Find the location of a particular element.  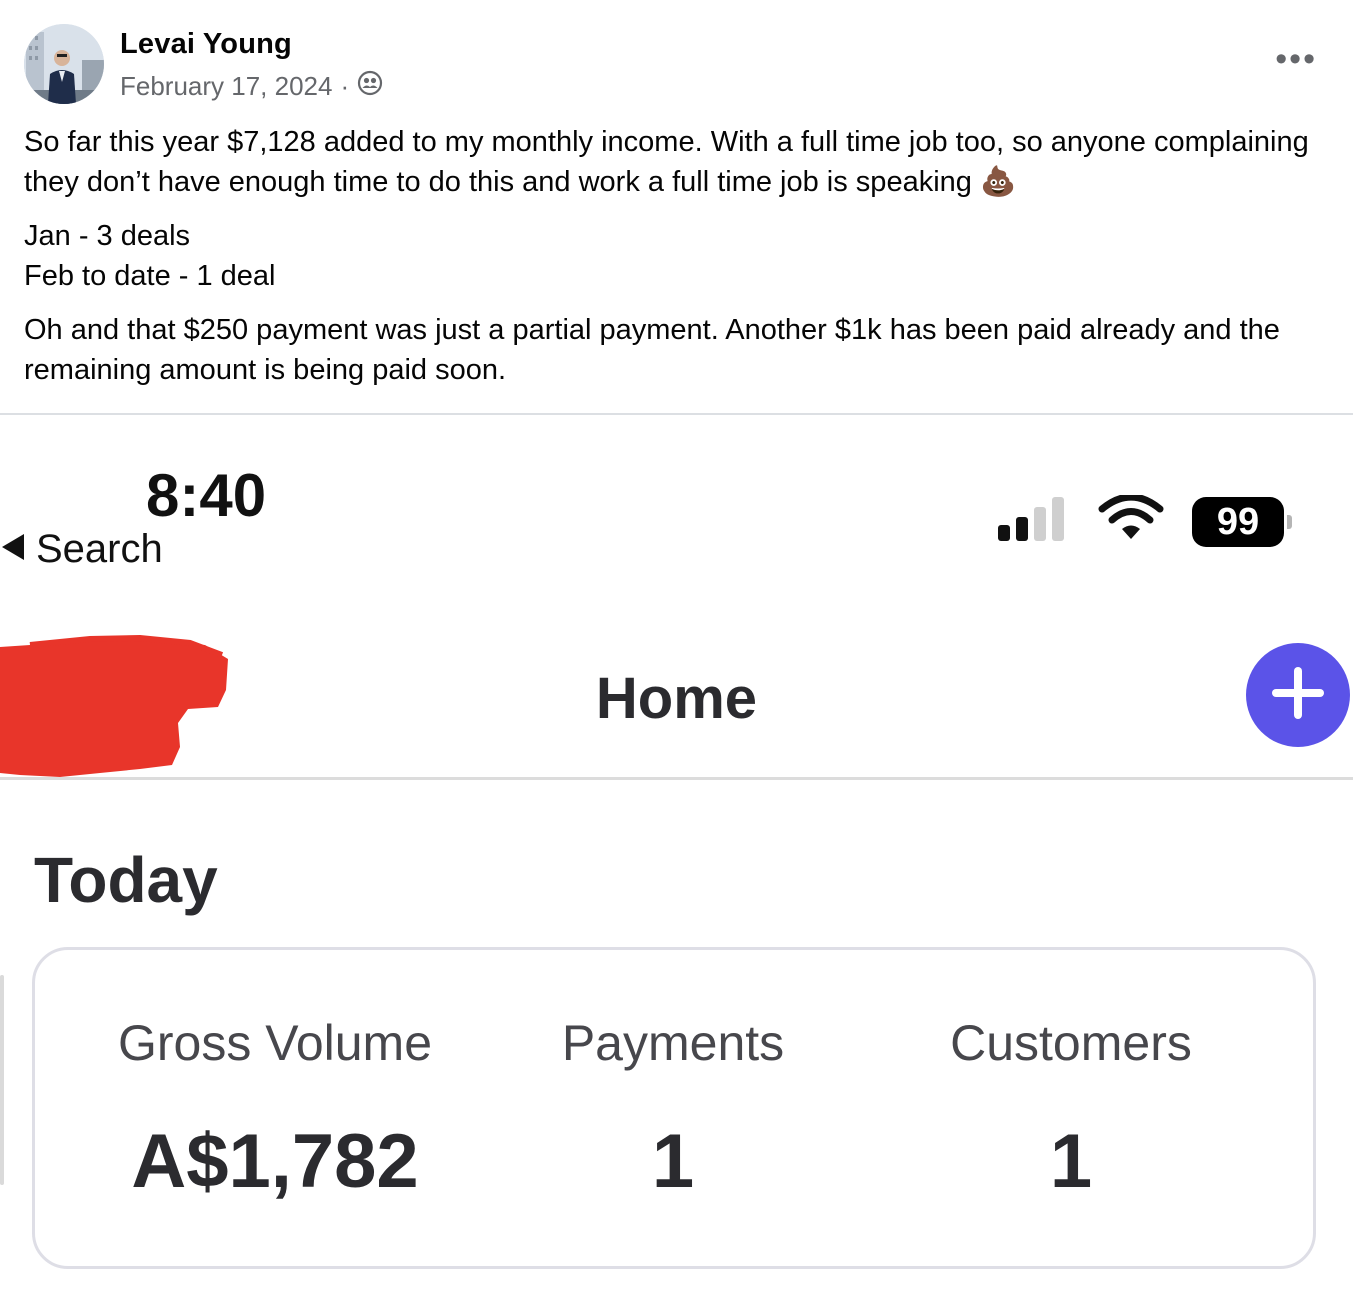

post-deal-lines: Jan - 3 deals Feb to date - 1 deal is located at coordinates (674, 256).